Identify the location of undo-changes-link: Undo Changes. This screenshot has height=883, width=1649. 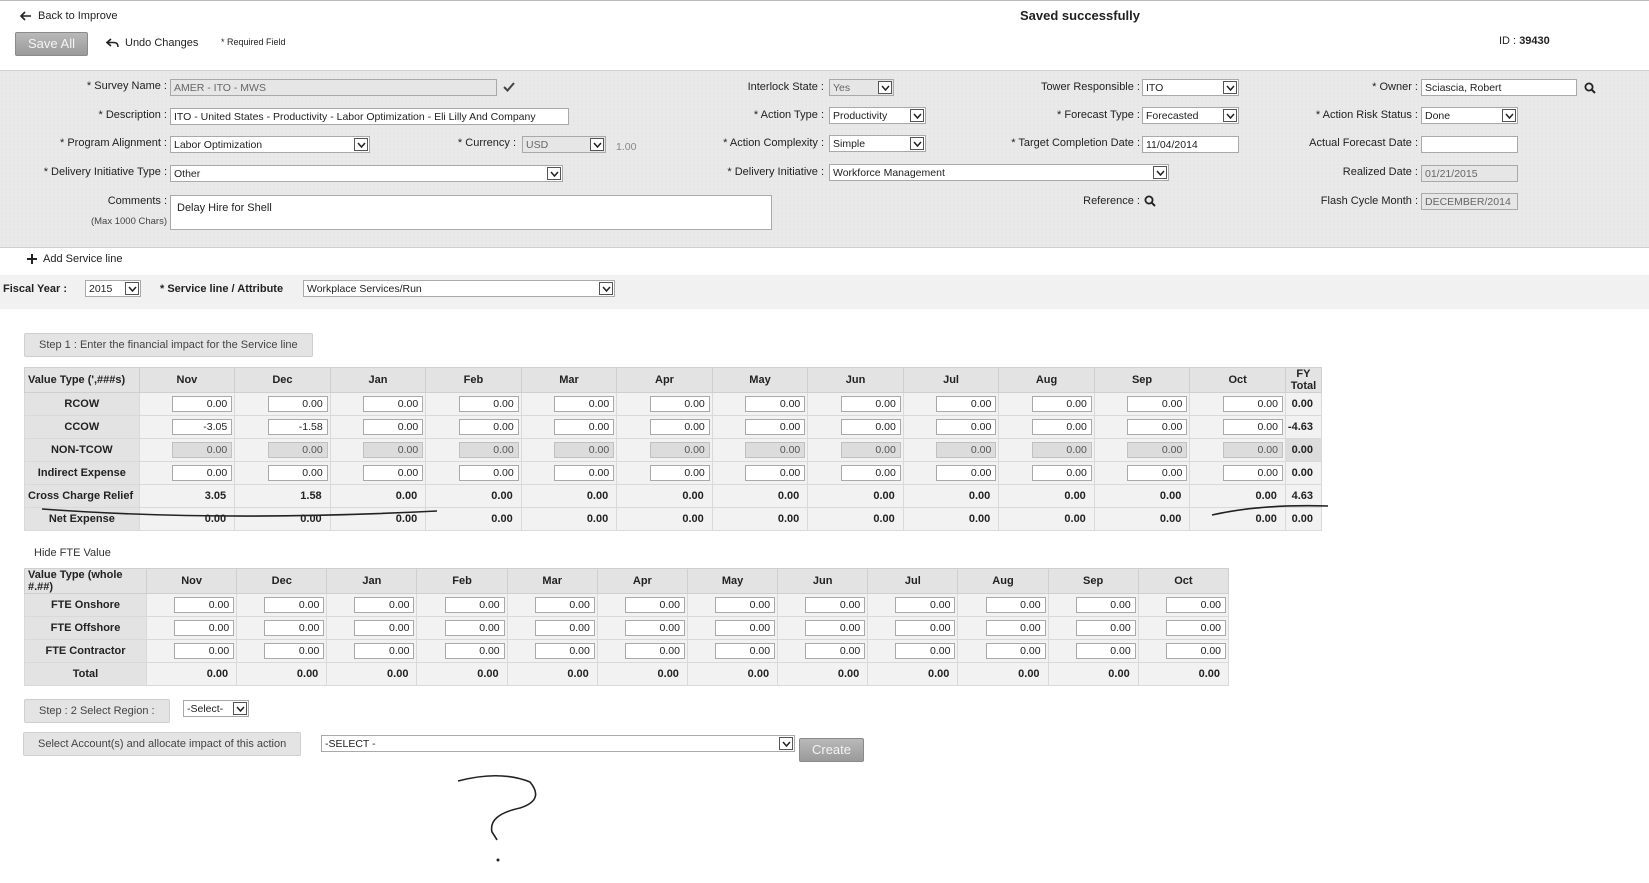
(152, 43).